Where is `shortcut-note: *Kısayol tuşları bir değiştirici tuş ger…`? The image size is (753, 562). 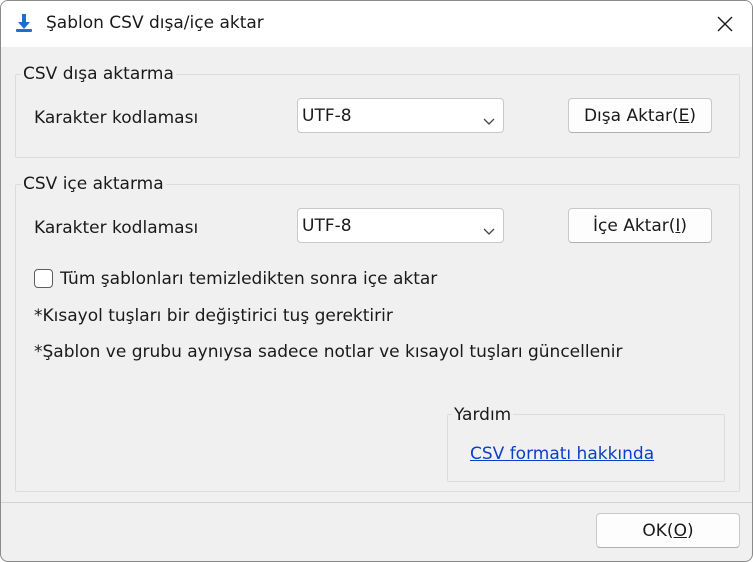
shortcut-note: *Kısayol tuşları bir değiştirici tuş ger… is located at coordinates (213, 316).